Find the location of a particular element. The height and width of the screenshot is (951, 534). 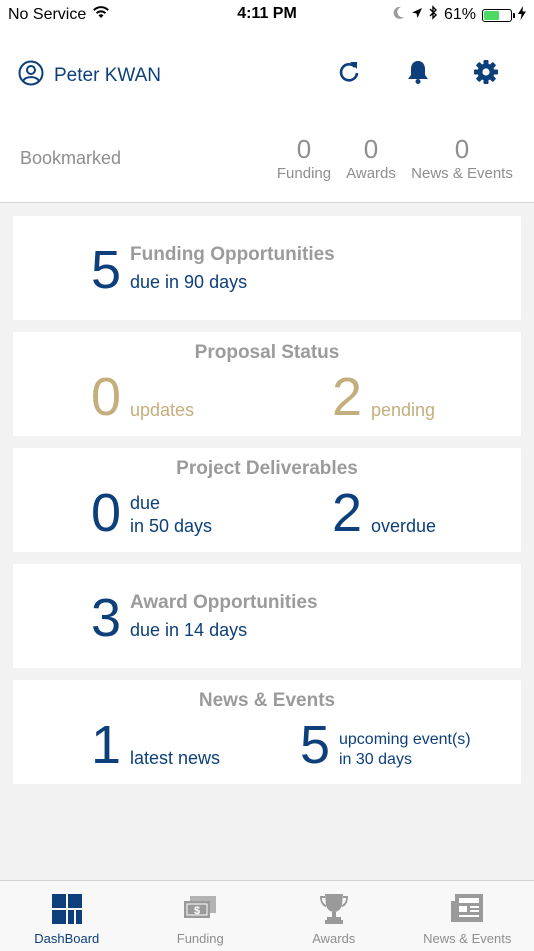

proposal-title: Proposal Status is located at coordinates (267, 353).